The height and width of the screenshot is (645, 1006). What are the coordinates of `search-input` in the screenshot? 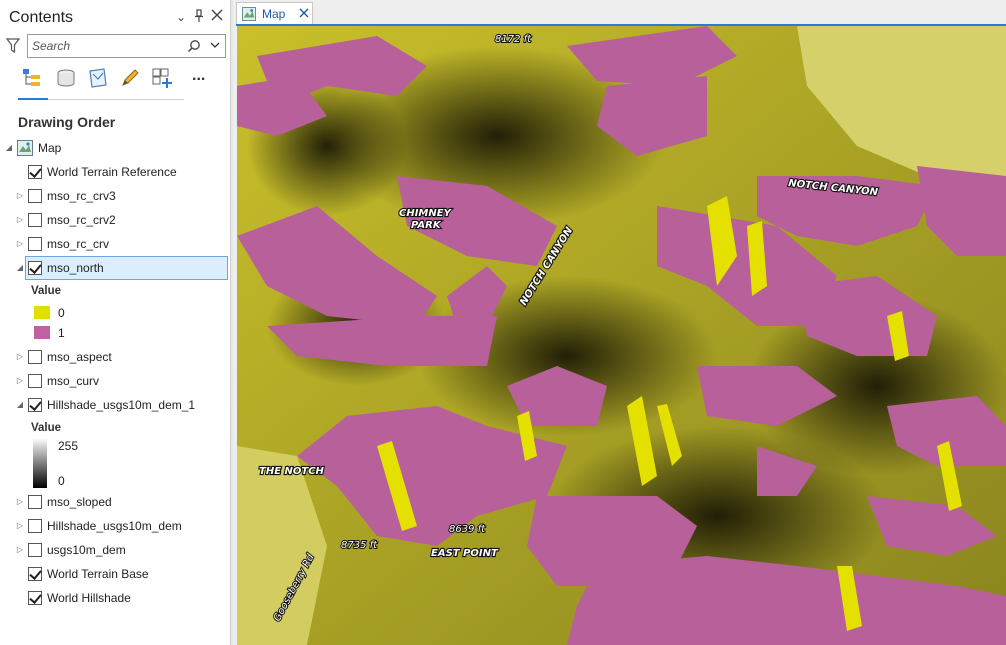 It's located at (112, 46).